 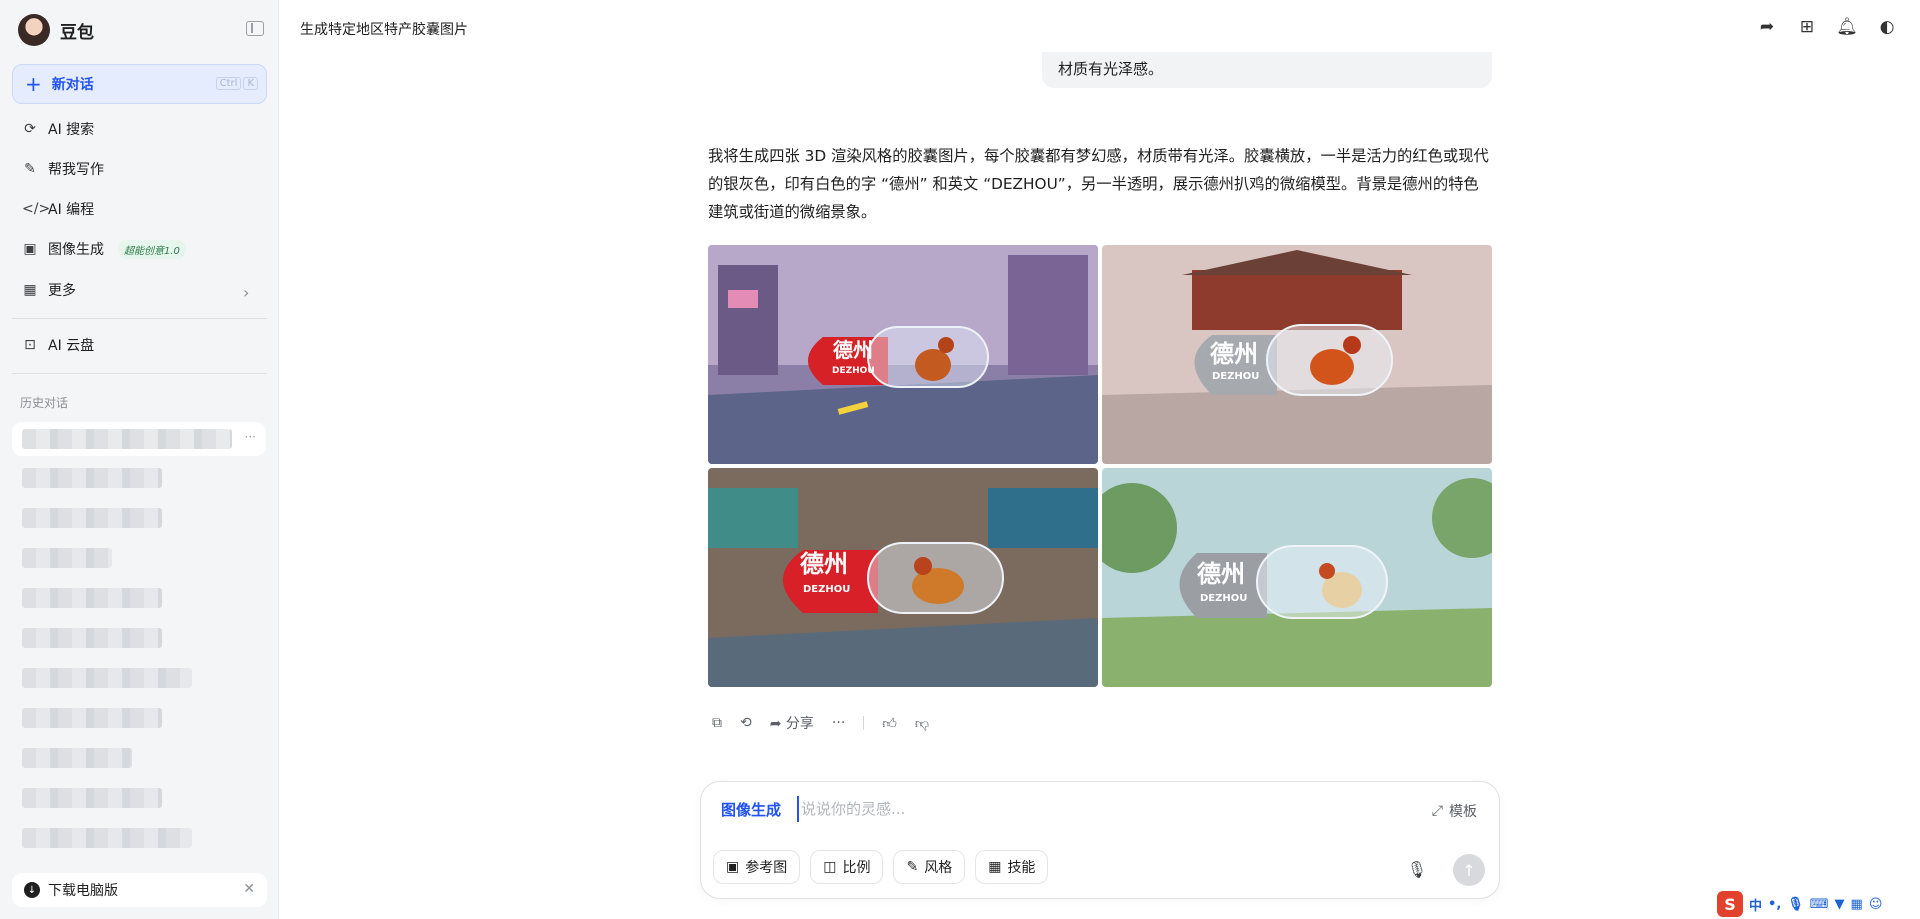 I want to click on sidebar-item-label: AI 搜索, so click(x=71, y=130).